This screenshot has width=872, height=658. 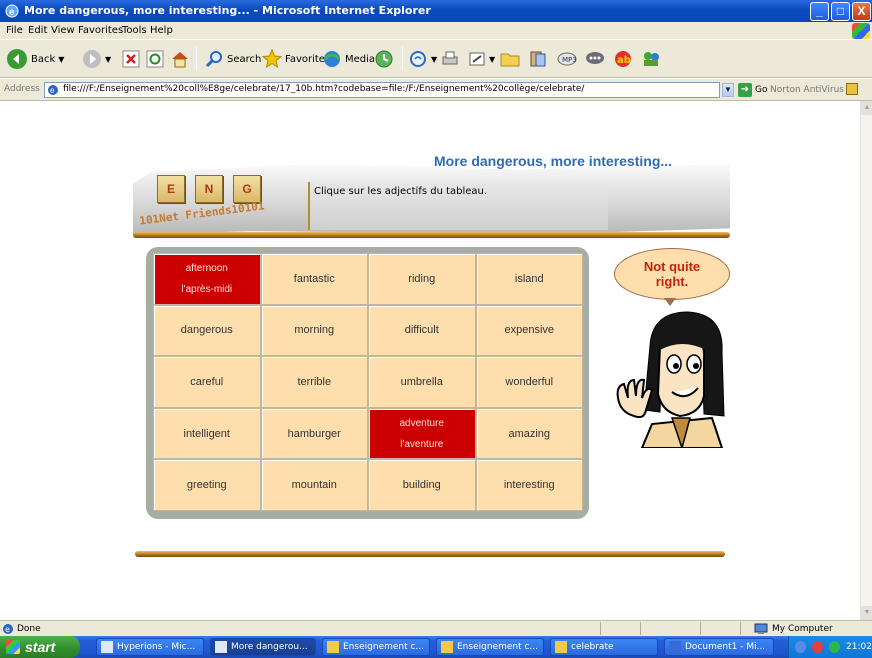 What do you see at coordinates (96, 59) in the screenshot?
I see `forward-button: ▼` at bounding box center [96, 59].